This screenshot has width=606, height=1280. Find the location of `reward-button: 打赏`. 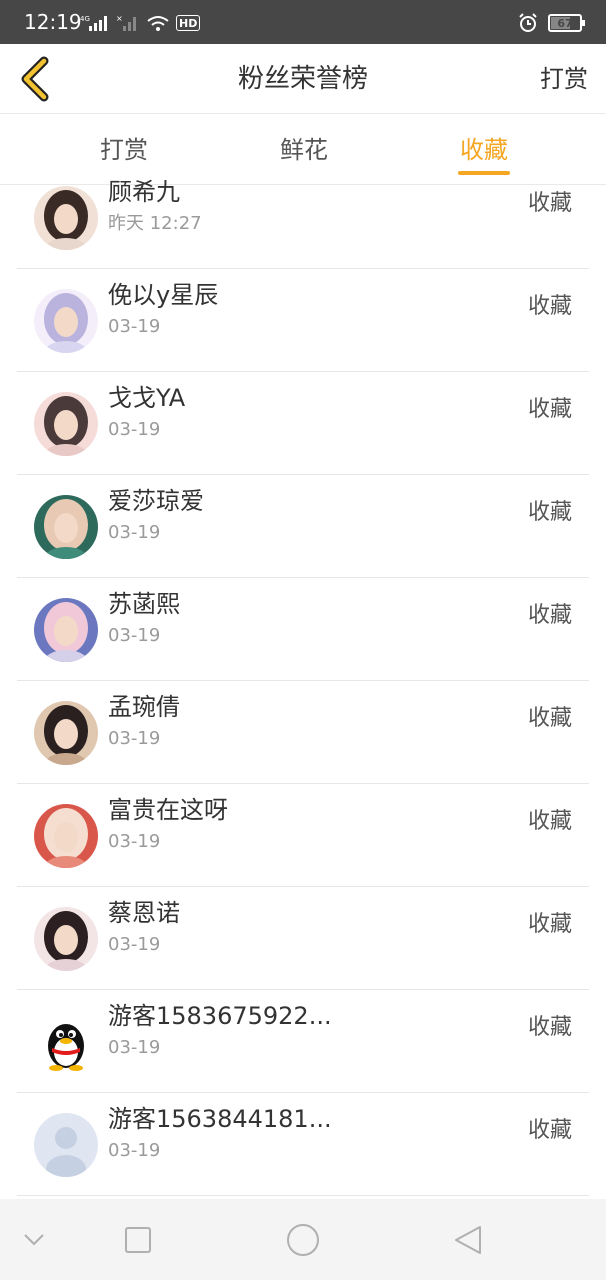

reward-button: 打赏 is located at coordinates (564, 79).